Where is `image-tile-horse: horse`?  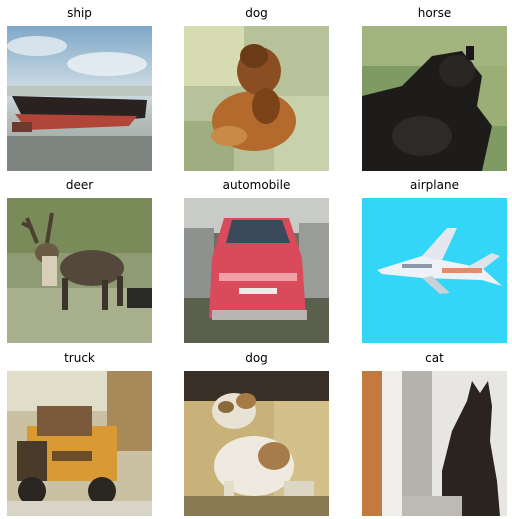
image-tile-horse: horse is located at coordinates (434, 87).